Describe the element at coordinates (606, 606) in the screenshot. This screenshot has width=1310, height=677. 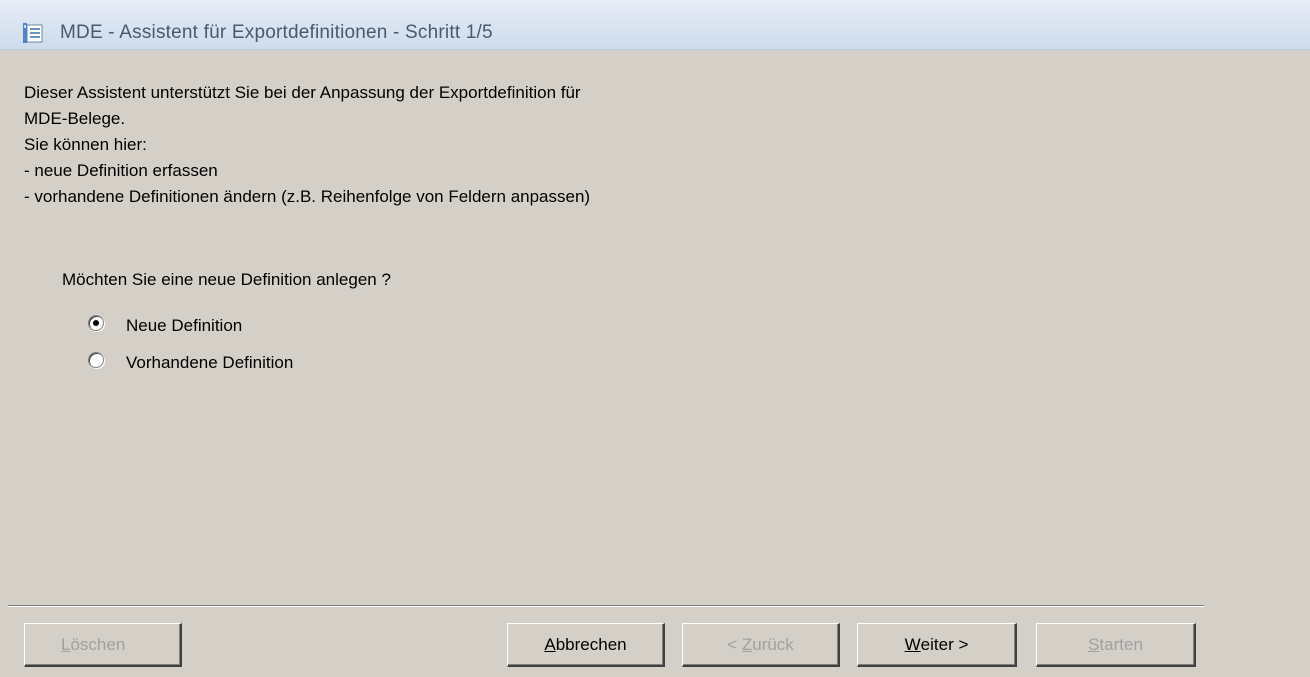
I see `footer-separator` at that location.